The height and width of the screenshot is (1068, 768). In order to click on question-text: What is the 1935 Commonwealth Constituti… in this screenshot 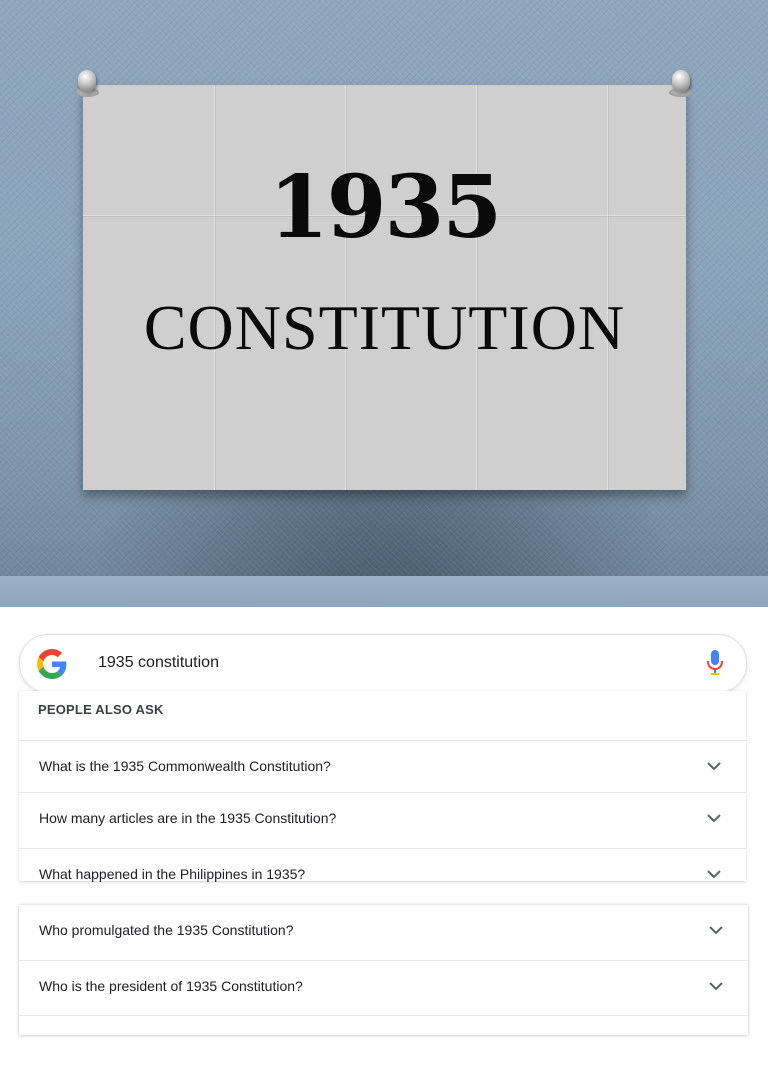, I will do `click(185, 766)`.